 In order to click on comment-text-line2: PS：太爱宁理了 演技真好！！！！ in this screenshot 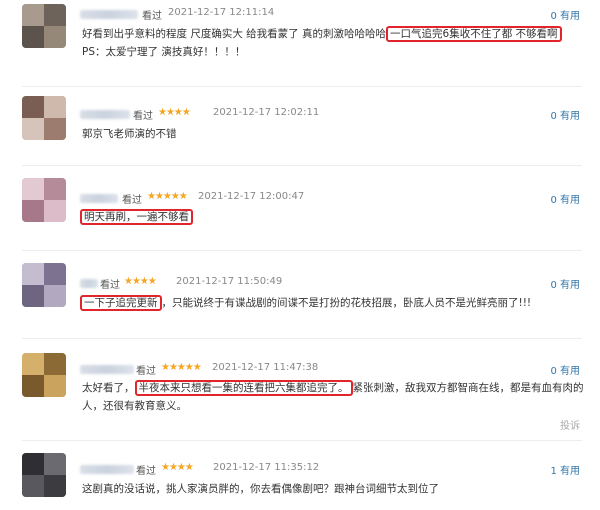, I will do `click(164, 52)`.